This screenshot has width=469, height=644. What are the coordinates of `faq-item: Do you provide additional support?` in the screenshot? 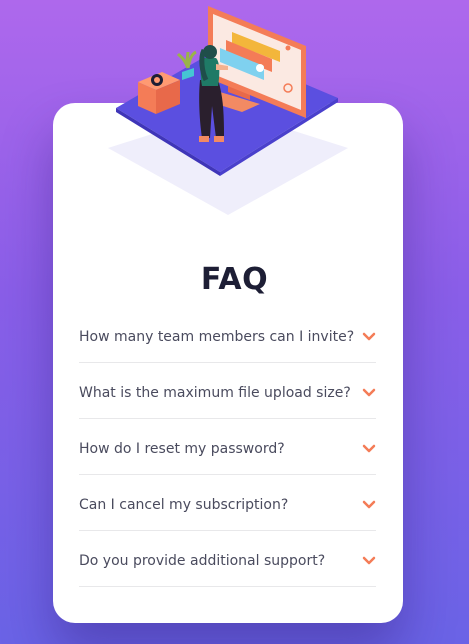 It's located at (227, 561).